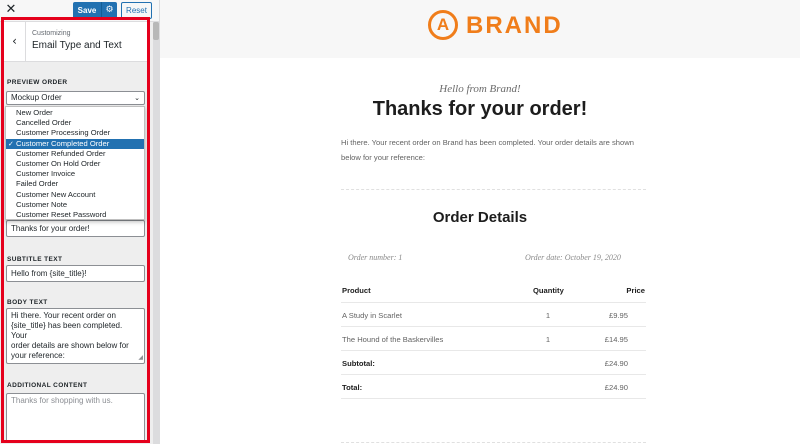 The image size is (800, 444). I want to click on order-details-title: Order Details, so click(480, 217).